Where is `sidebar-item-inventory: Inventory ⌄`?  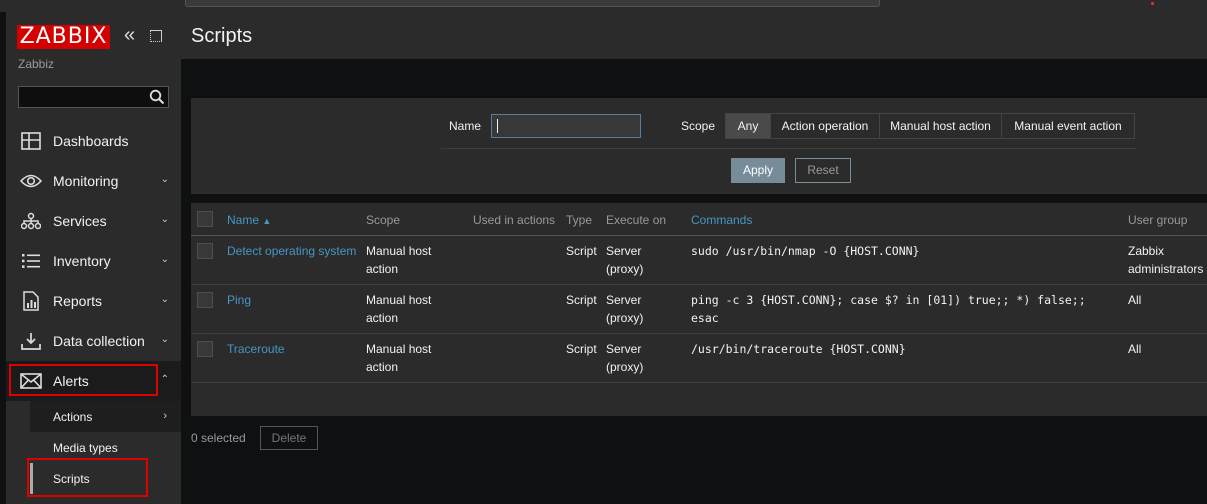 sidebar-item-inventory: Inventory ⌄ is located at coordinates (93, 261).